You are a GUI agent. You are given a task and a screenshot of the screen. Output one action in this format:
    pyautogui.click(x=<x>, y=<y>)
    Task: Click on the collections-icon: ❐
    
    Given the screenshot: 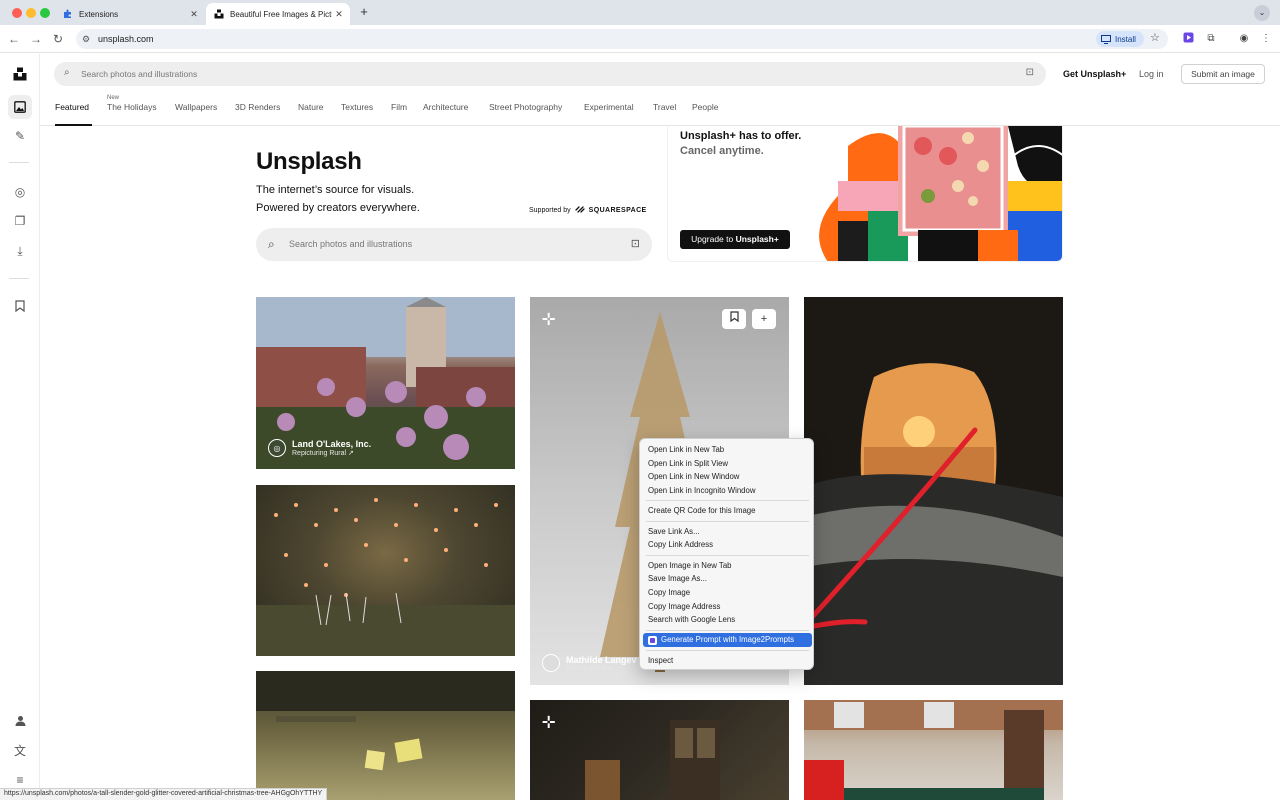 What is the action you would take?
    pyautogui.click(x=20, y=221)
    